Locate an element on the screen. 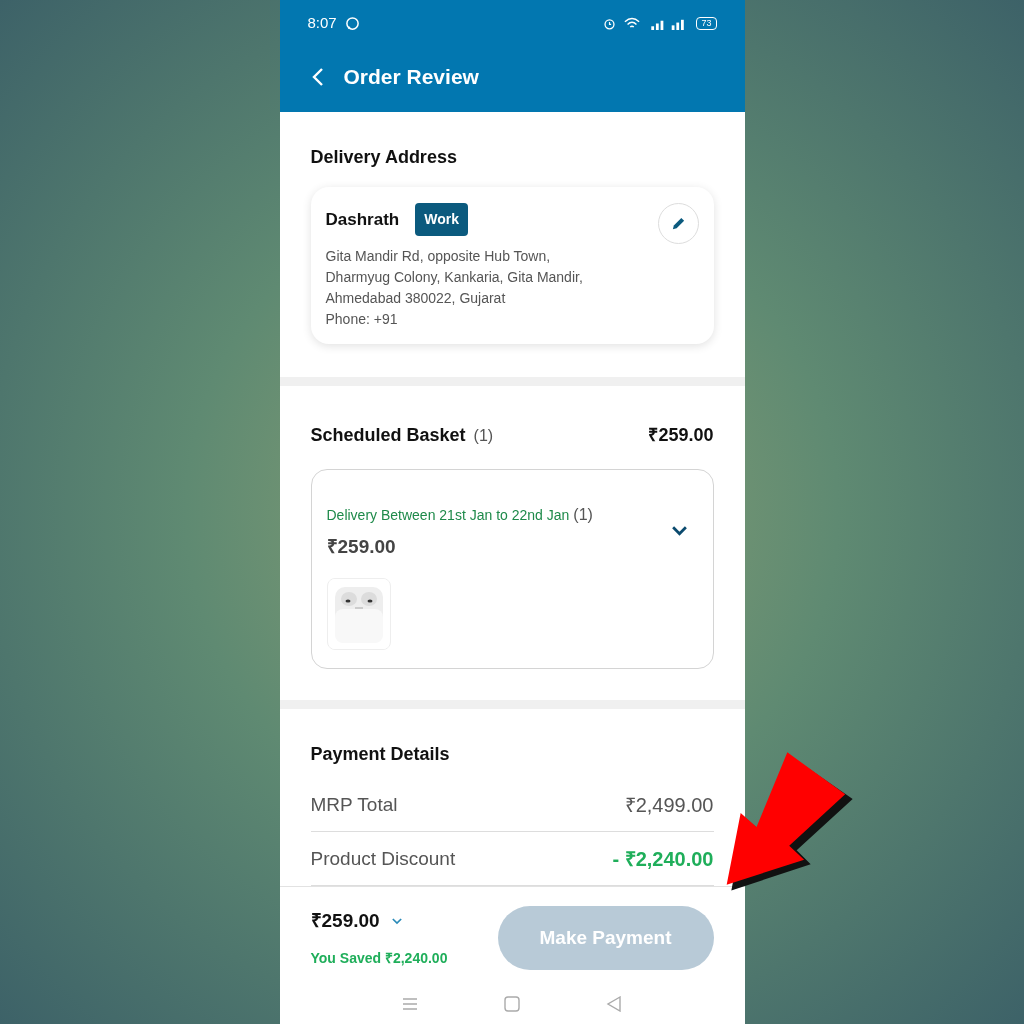 Image resolution: width=1024 pixels, height=1024 pixels. alarm-icon is located at coordinates (610, 23).